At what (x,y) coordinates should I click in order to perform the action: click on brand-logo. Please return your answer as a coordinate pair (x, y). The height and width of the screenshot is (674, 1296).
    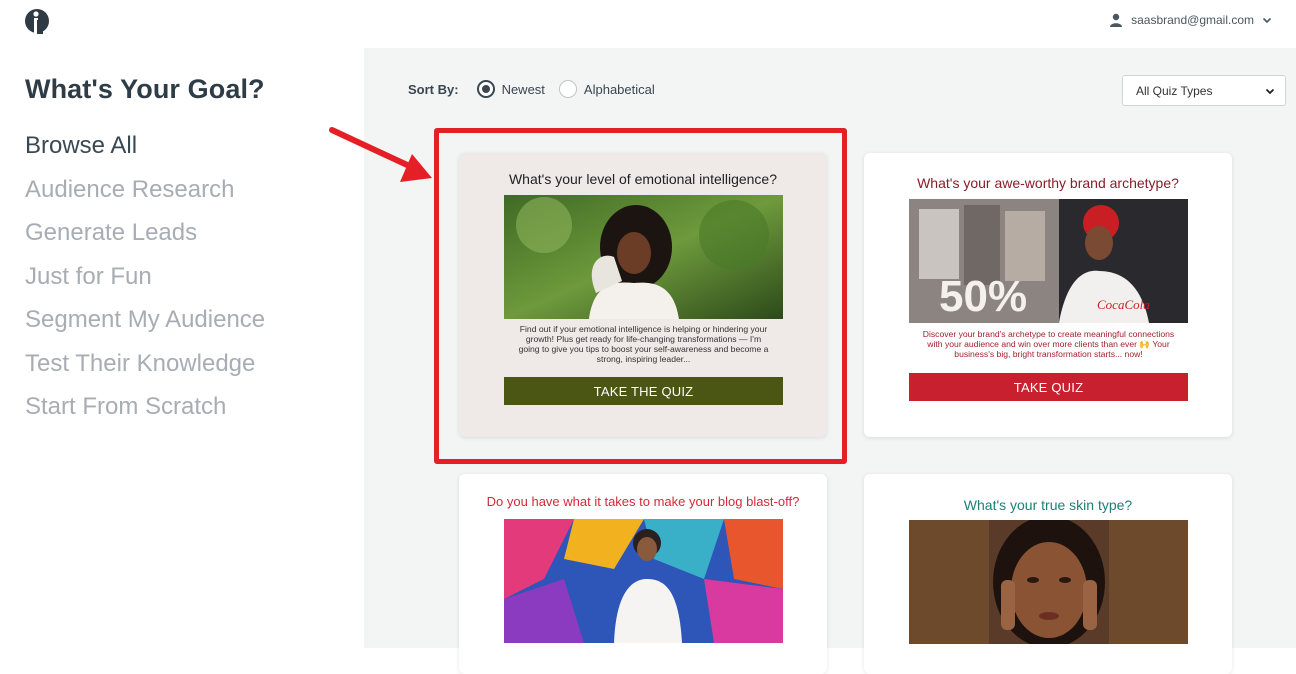
    Looking at the image, I should click on (39, 21).